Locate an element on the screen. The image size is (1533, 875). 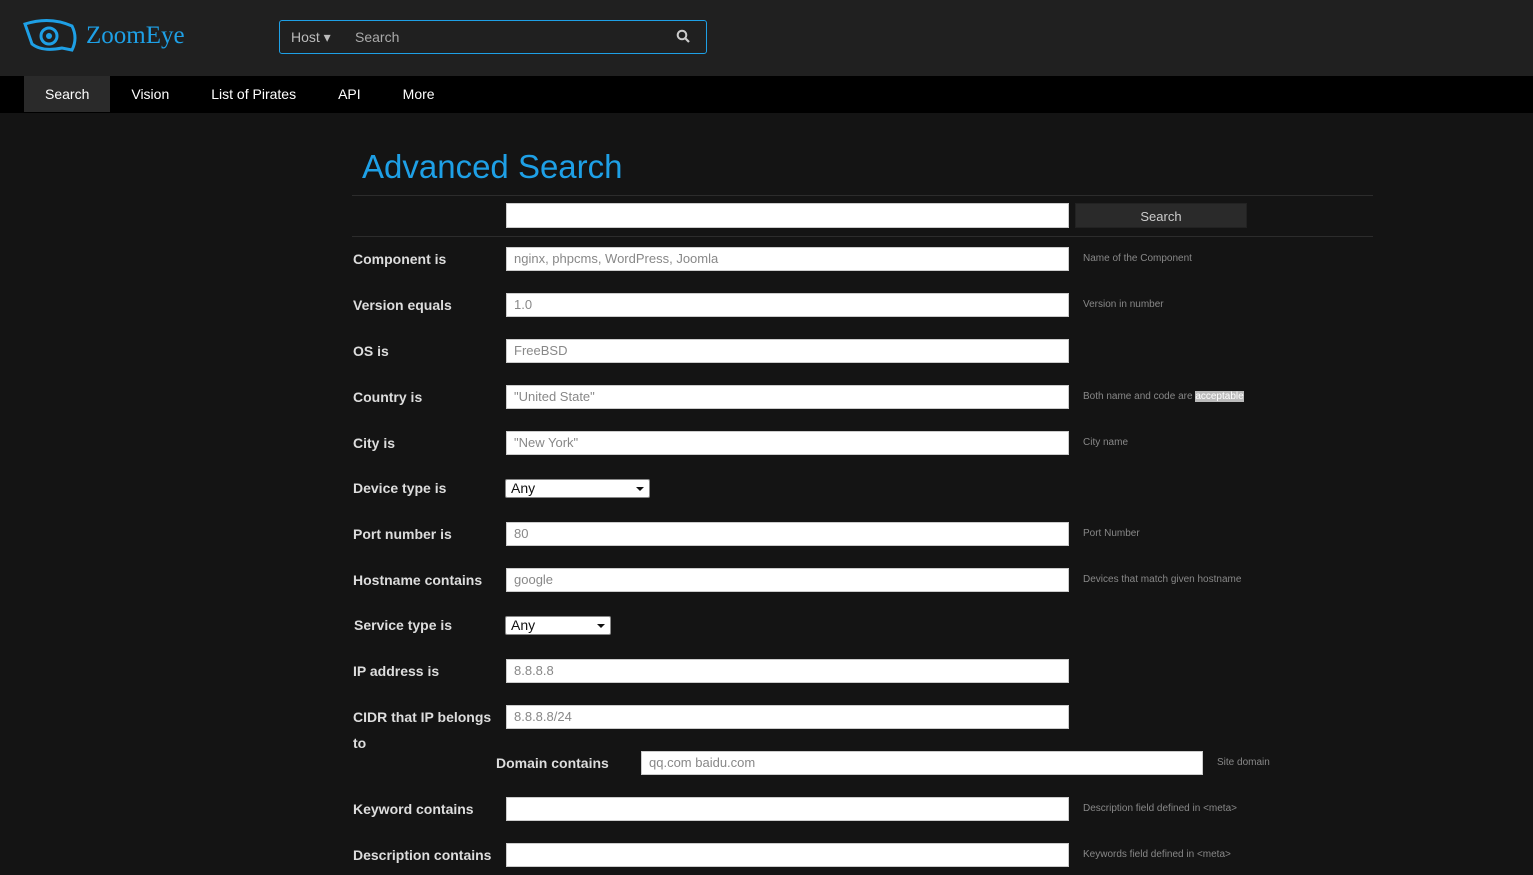
logo: ZoomEye is located at coordinates (103, 36).